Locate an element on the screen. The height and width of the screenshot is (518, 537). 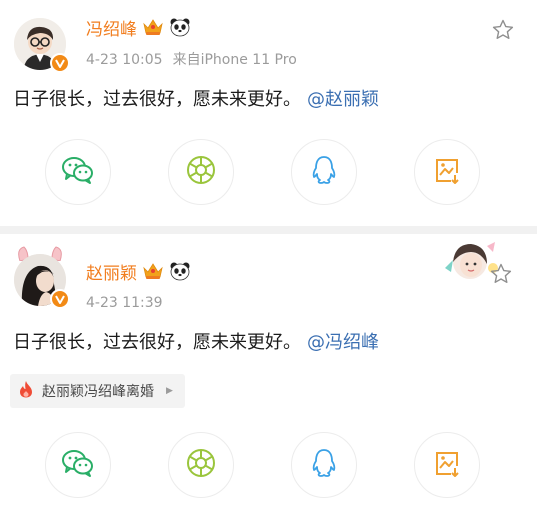
topic-chip: 赵丽颖冯绍峰离婚 ▶ is located at coordinates (97, 391).